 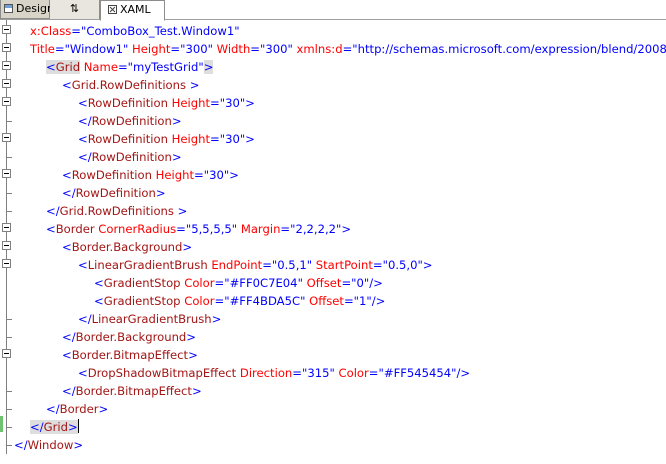 What do you see at coordinates (132, 10) in the screenshot?
I see `tab-xaml: XAML` at bounding box center [132, 10].